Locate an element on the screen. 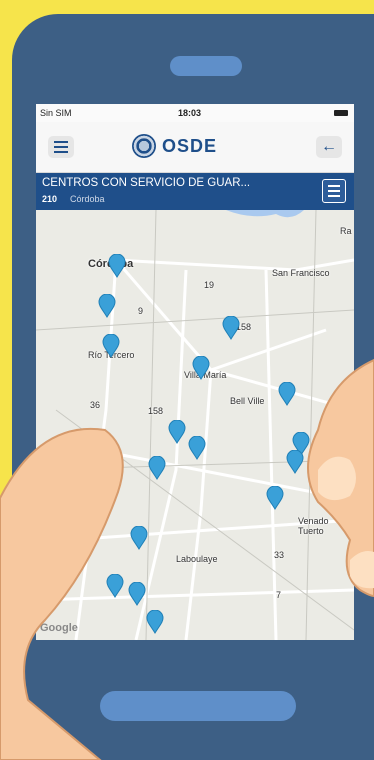  clock: 18:03 is located at coordinates (190, 113).